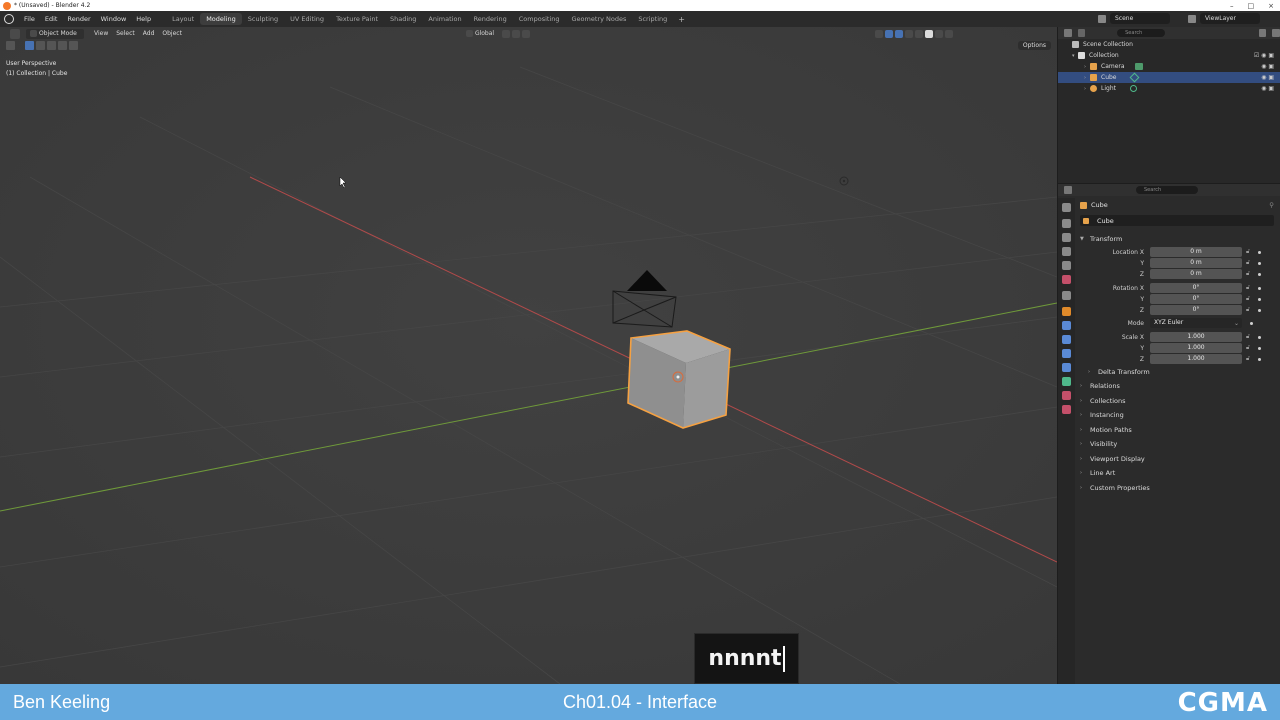 Image resolution: width=1280 pixels, height=720 pixels. I want to click on scale-x-keyframe-icon, so click(1259, 337).